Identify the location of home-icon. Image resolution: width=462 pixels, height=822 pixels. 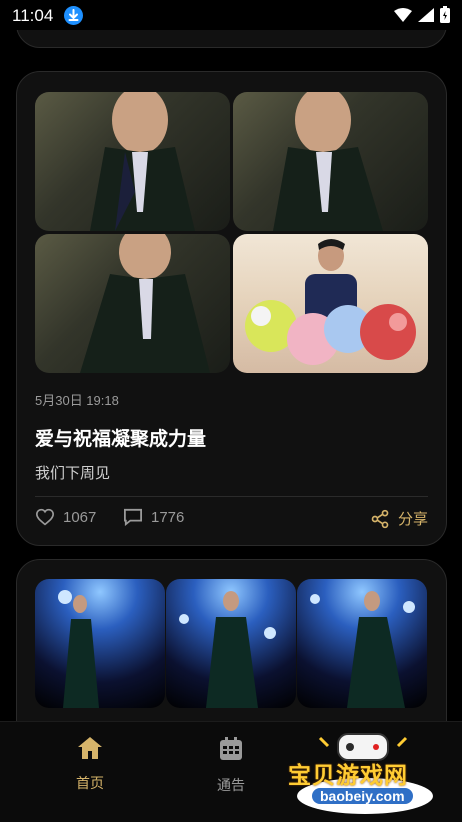
(90, 748).